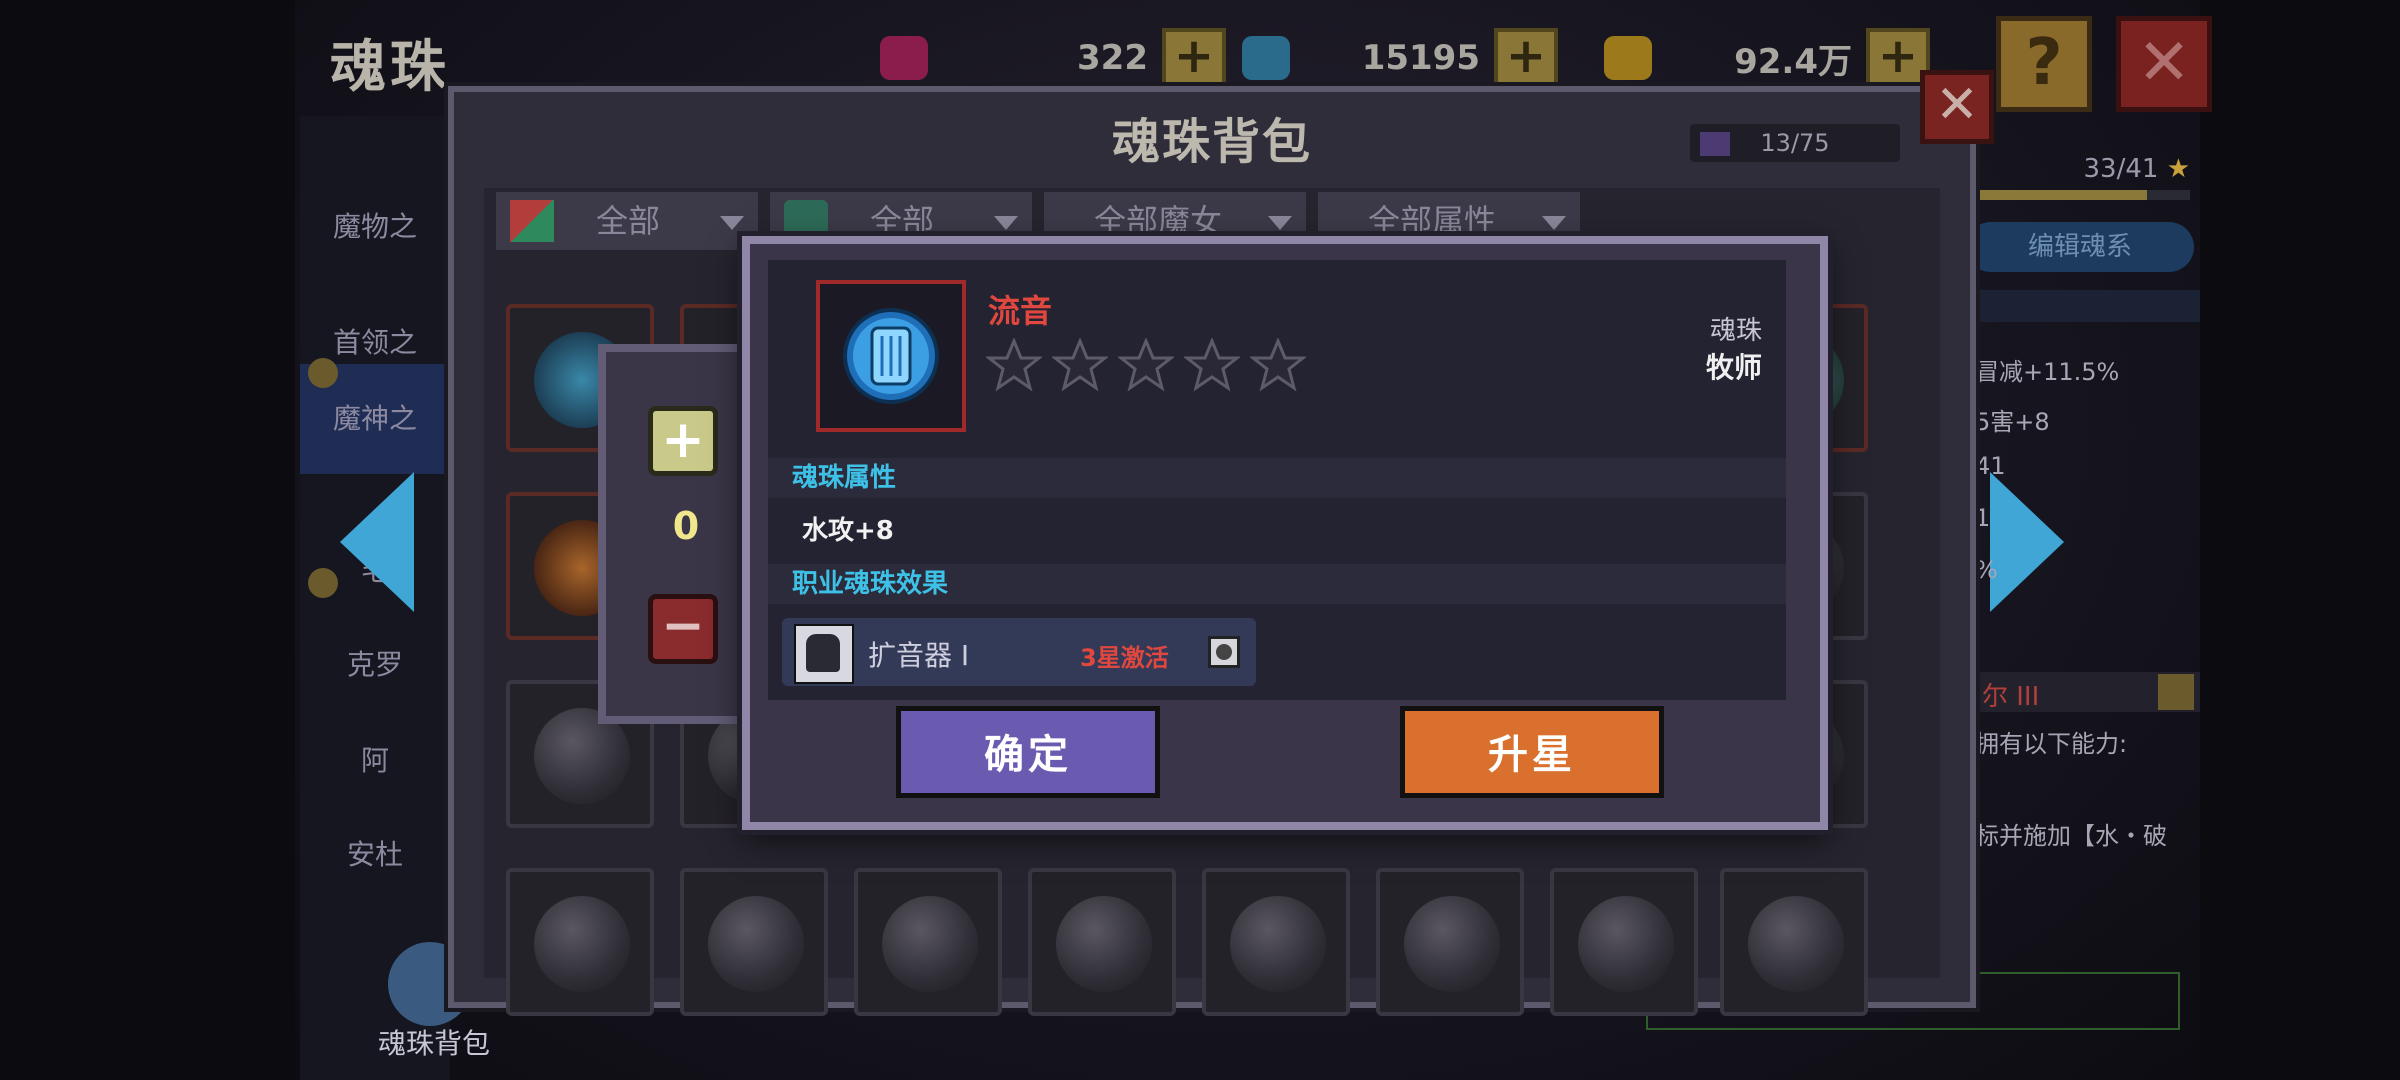 This screenshot has width=2400, height=1080. What do you see at coordinates (1983, 518) in the screenshot?
I see `stat-line: 1` at bounding box center [1983, 518].